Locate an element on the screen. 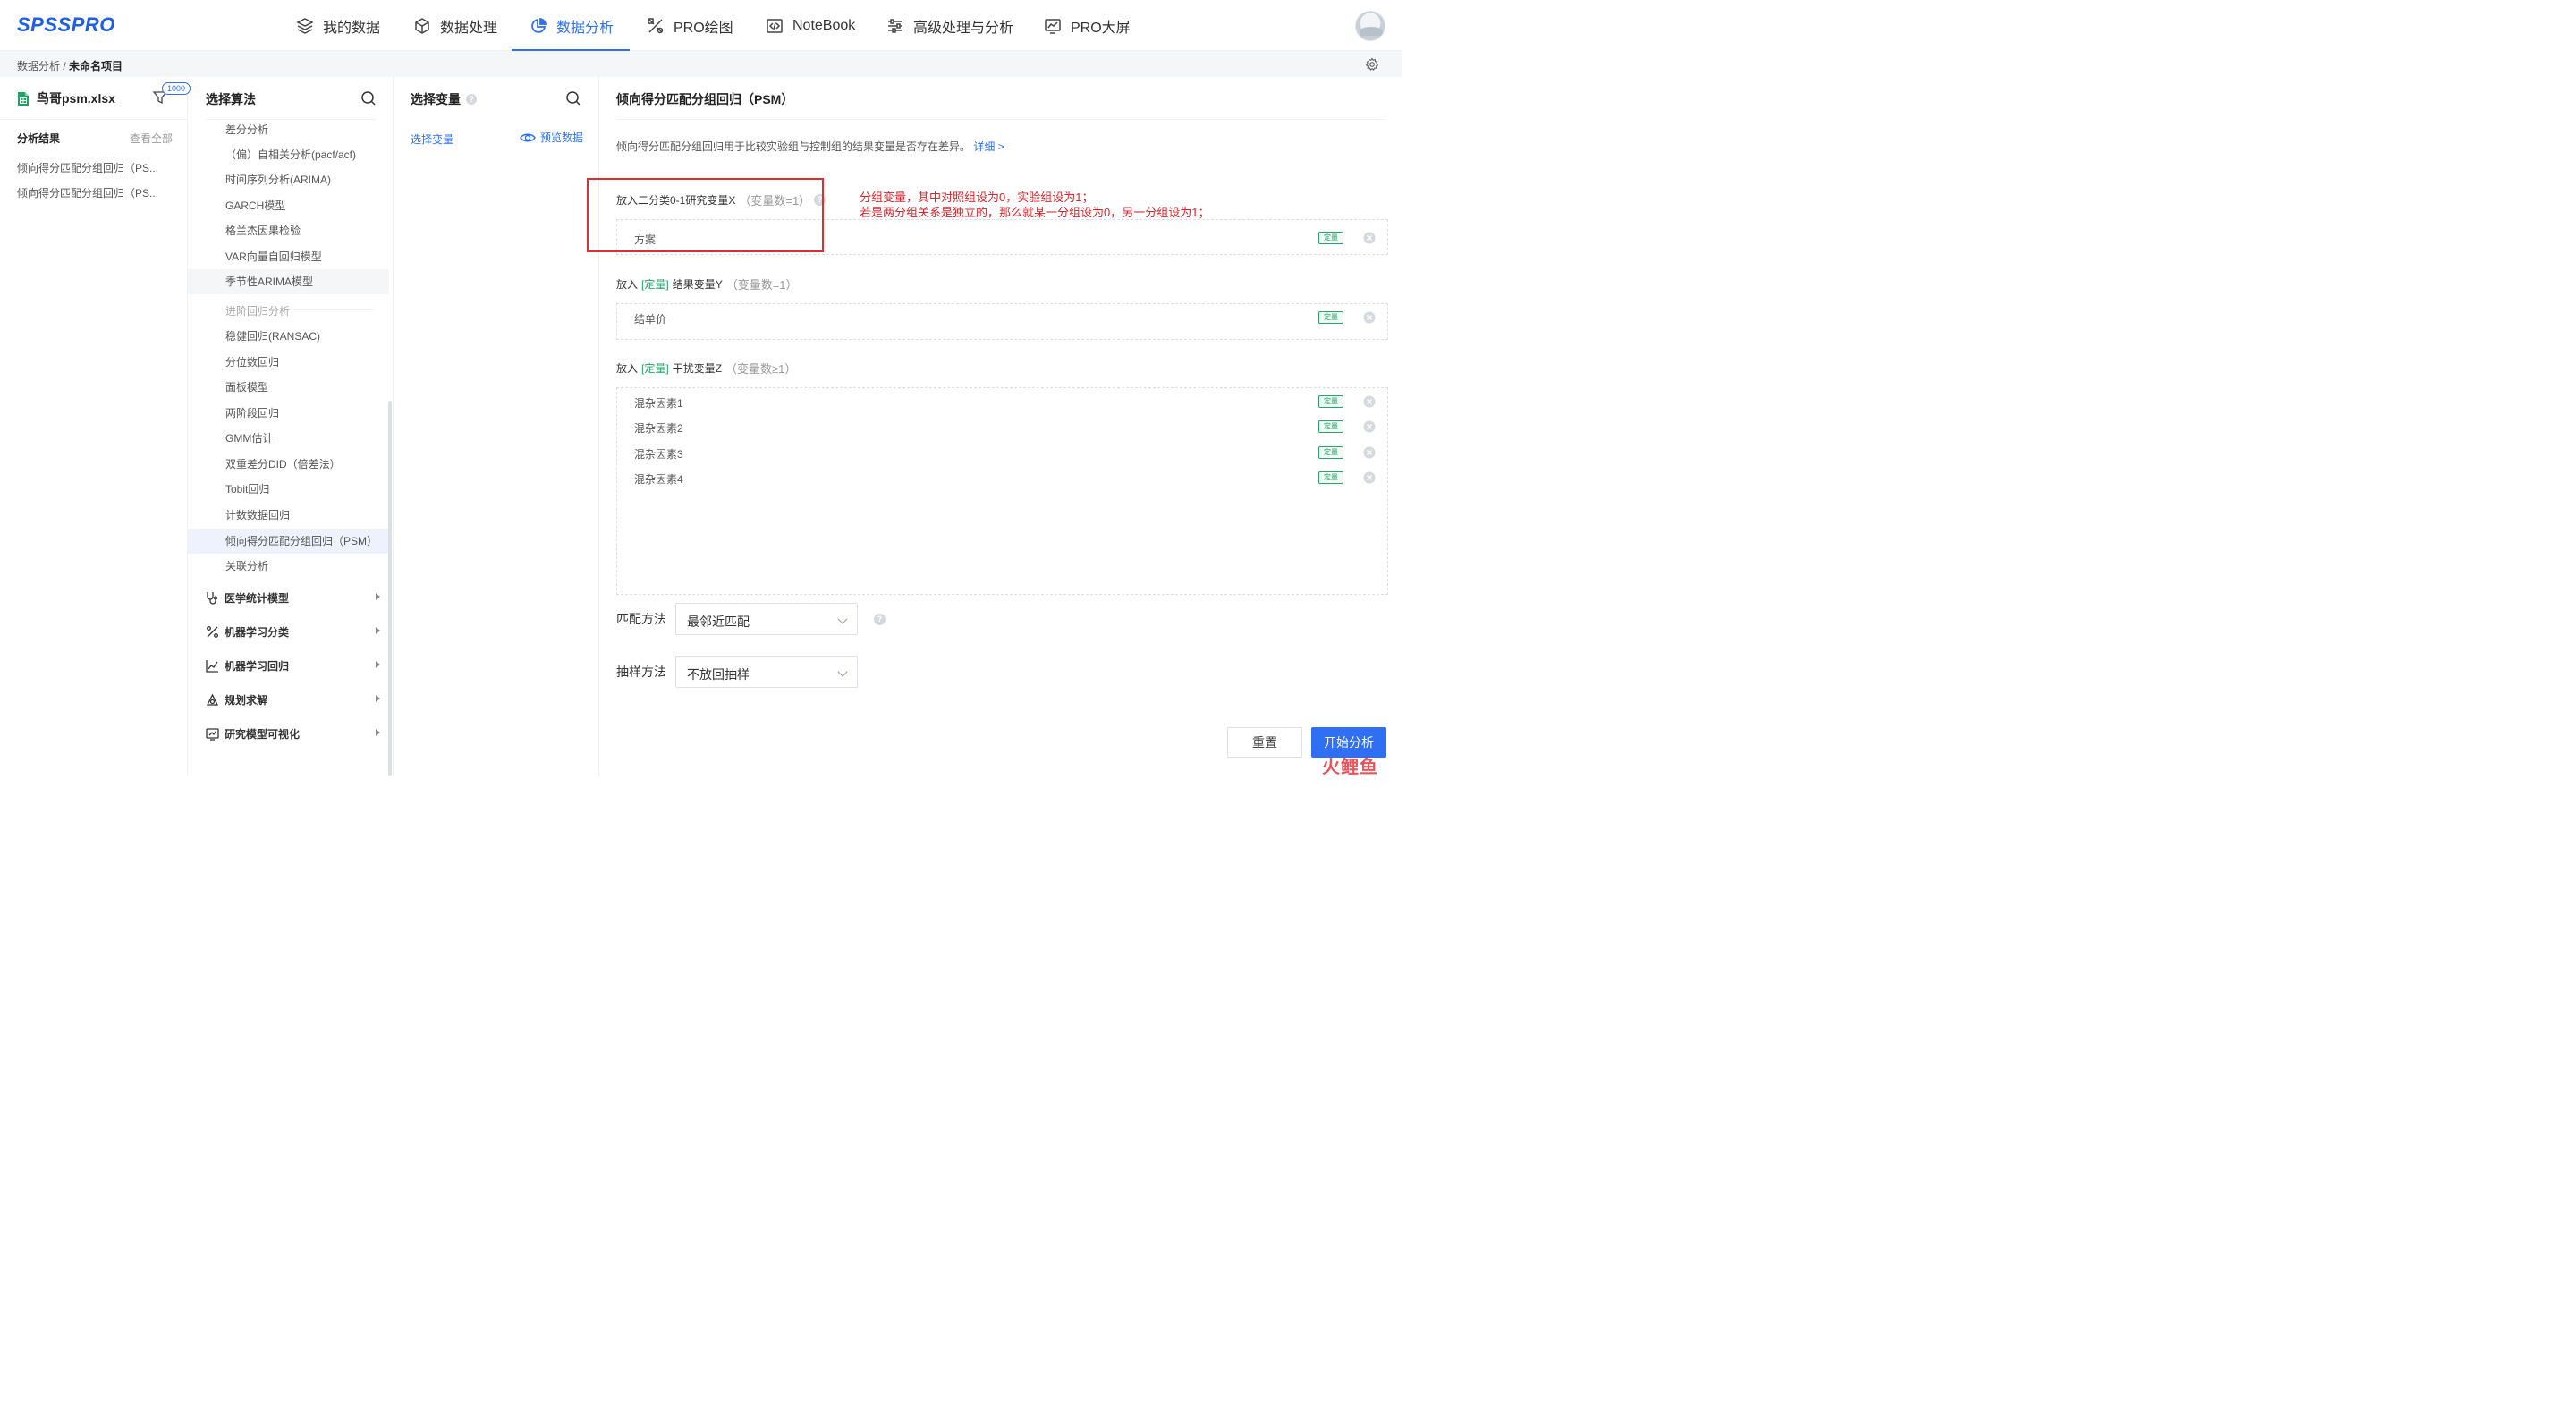 The height and width of the screenshot is (1424, 2576). variable-chip: 混杂因素4 定量 is located at coordinates (1011, 477).